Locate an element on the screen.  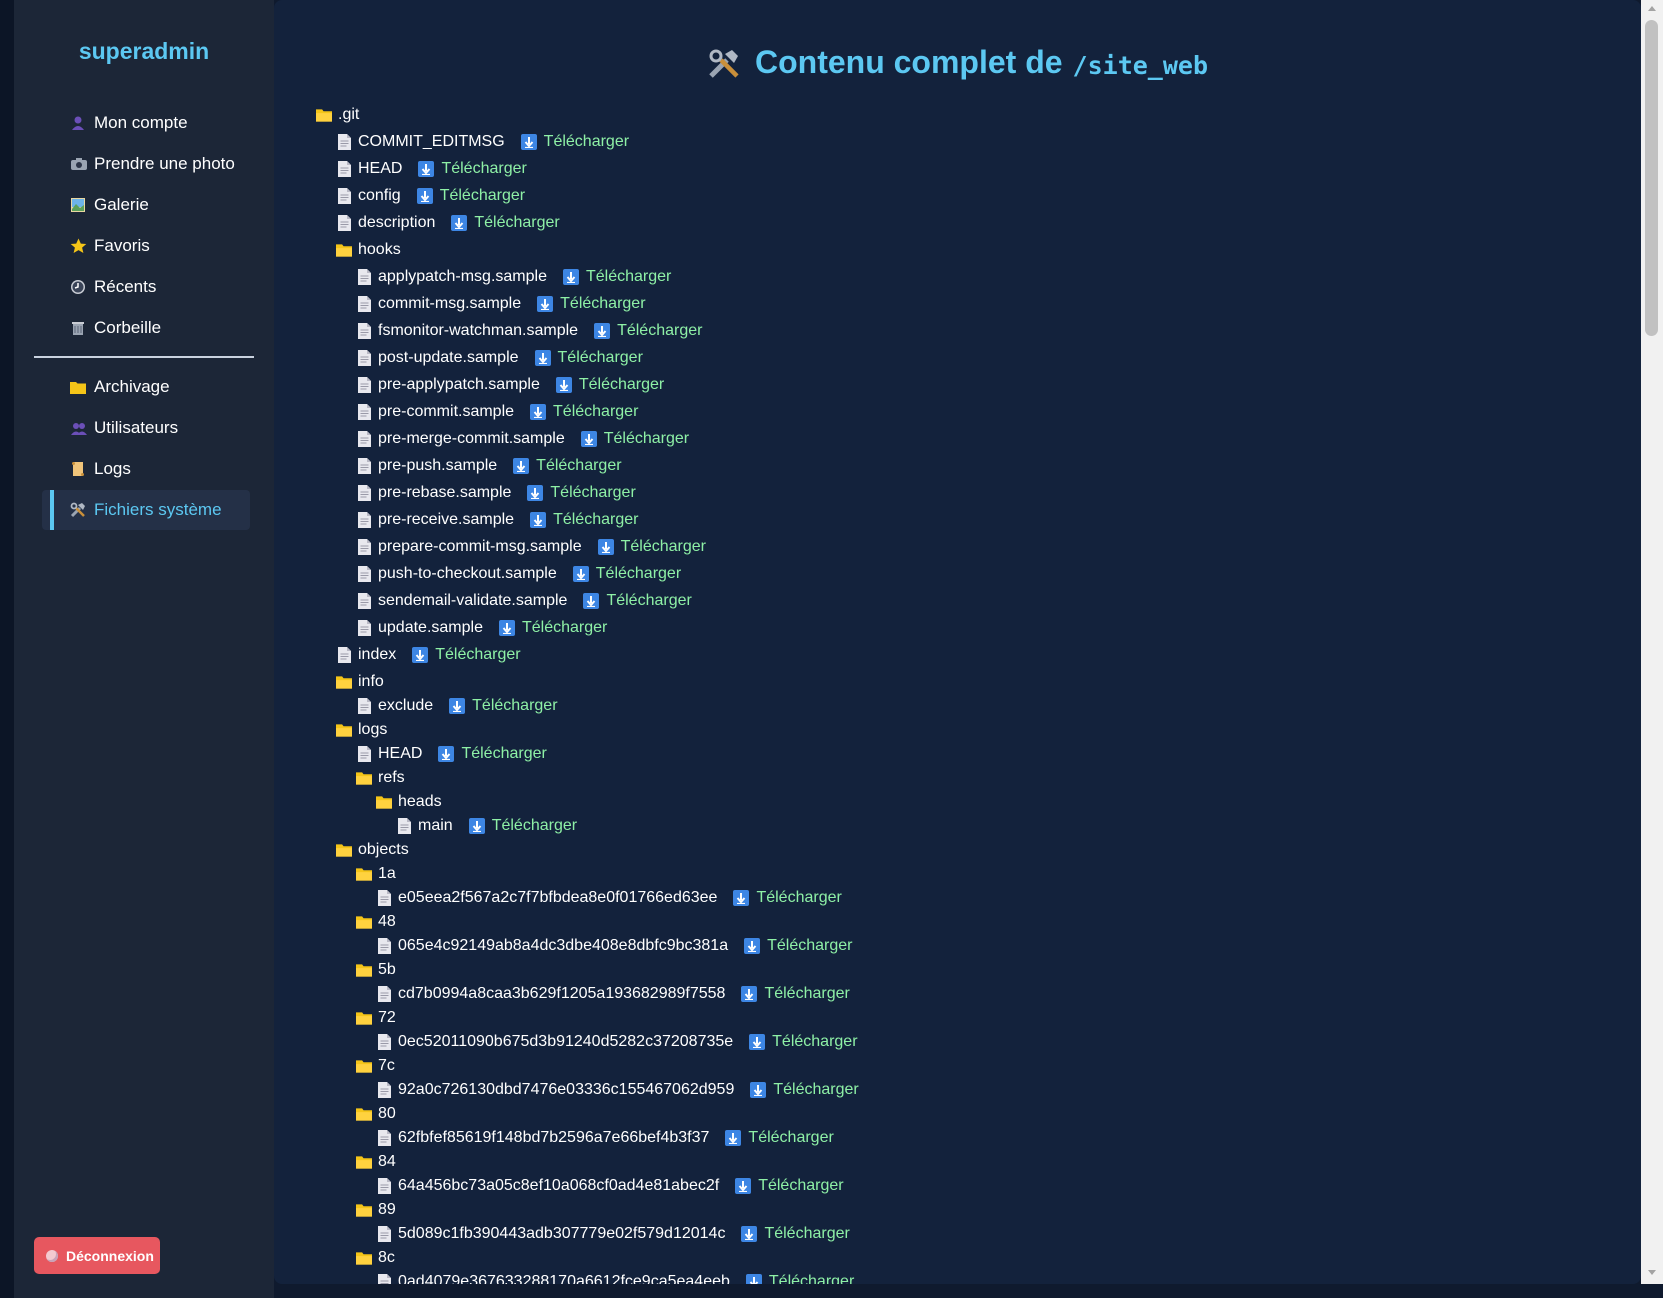
nav-item-galerie: Galerie is located at coordinates (146, 205).